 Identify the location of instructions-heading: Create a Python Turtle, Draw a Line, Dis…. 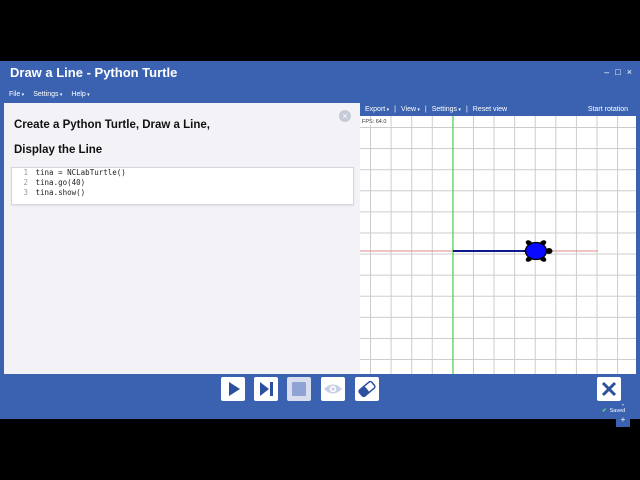
(164, 144).